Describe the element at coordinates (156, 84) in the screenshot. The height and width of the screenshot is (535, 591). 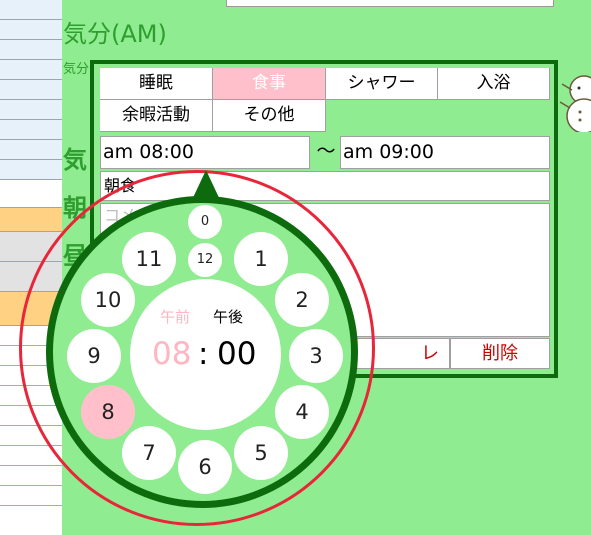
I see `tab-sleep: 睡眠` at that location.